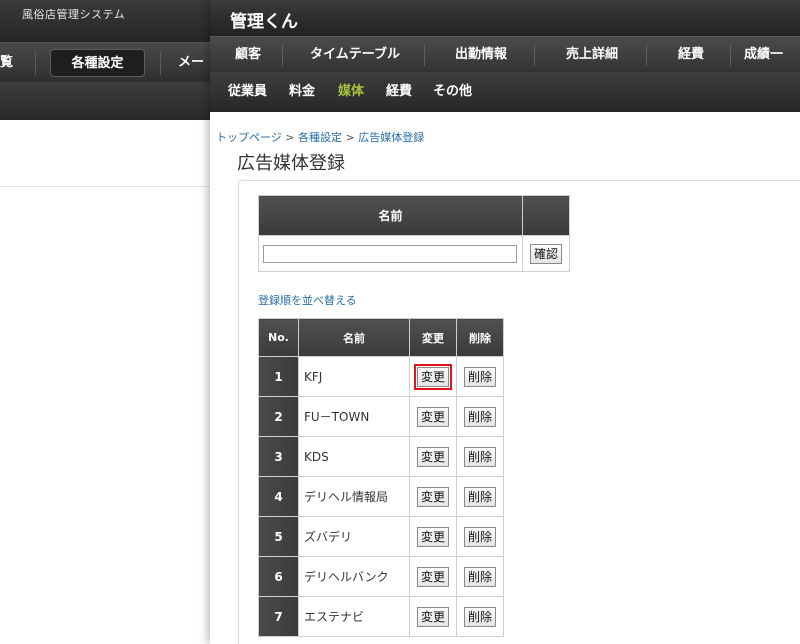 Image resolution: width=800 pixels, height=644 pixels. What do you see at coordinates (351, 92) in the screenshot?
I see `sub-nav-item-media: 媒体` at bounding box center [351, 92].